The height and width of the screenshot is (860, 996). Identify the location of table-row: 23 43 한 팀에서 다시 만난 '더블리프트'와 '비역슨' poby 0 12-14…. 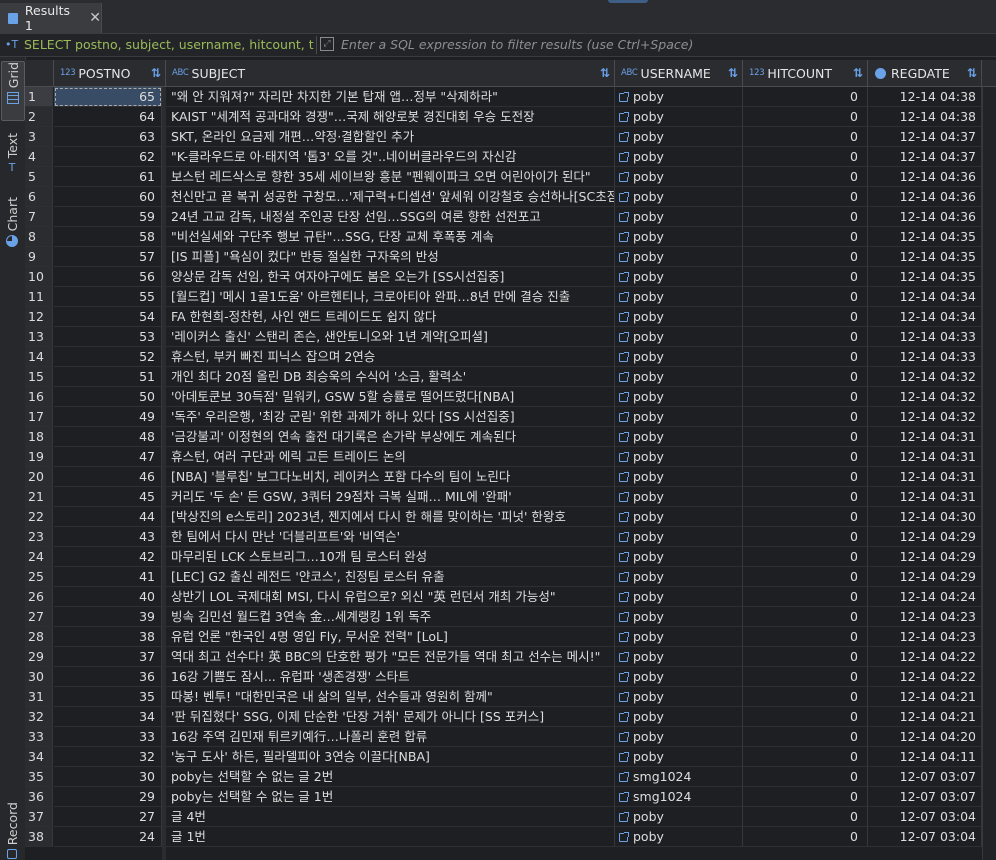
(503, 537).